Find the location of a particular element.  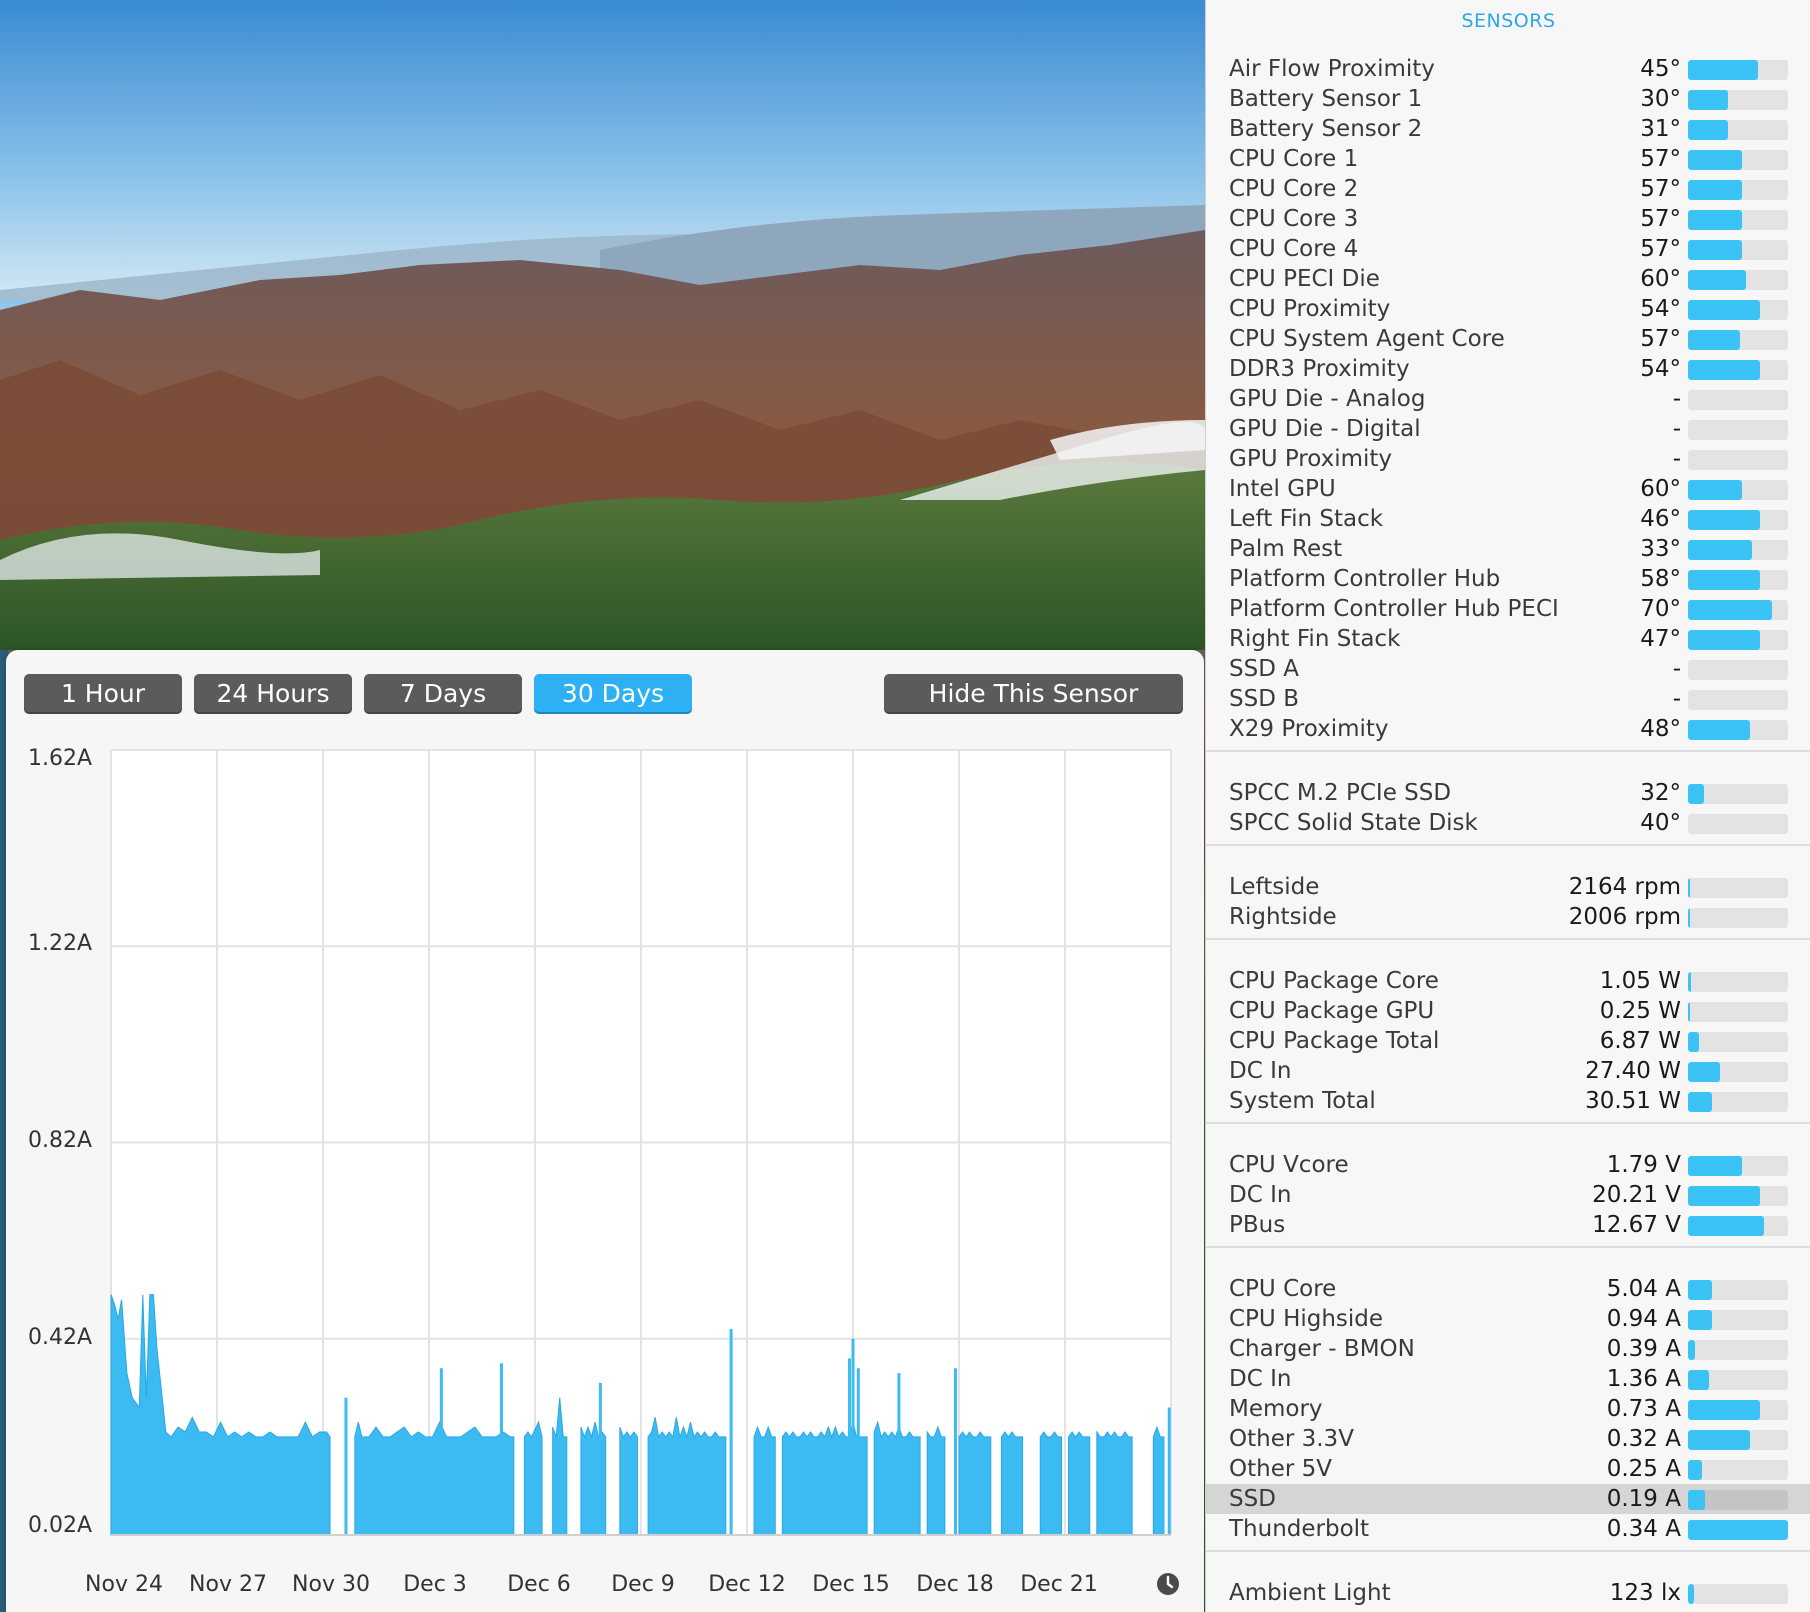

sensor-row: SSD A - is located at coordinates (1508, 669).